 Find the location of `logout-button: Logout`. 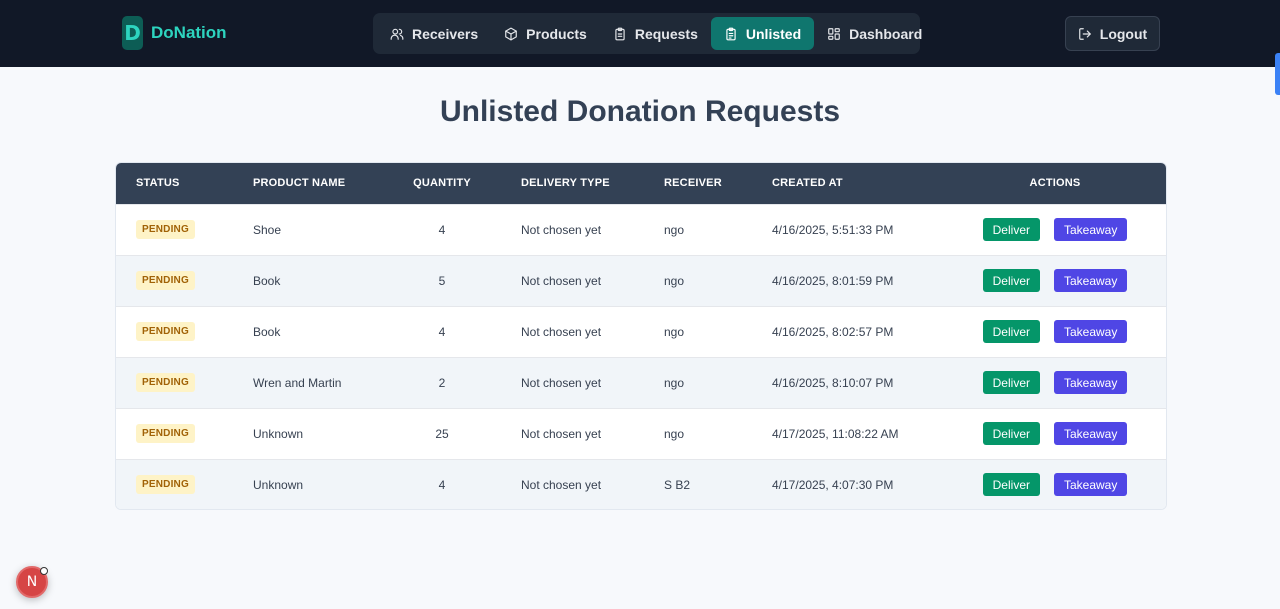

logout-button: Logout is located at coordinates (1112, 33).